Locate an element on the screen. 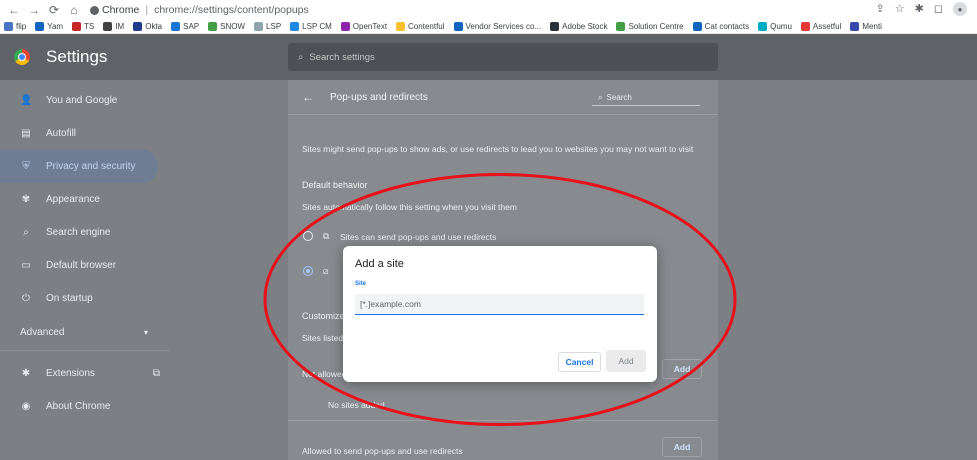 This screenshot has width=977, height=460. chevron-down-icon: ▾ is located at coordinates (145, 332).